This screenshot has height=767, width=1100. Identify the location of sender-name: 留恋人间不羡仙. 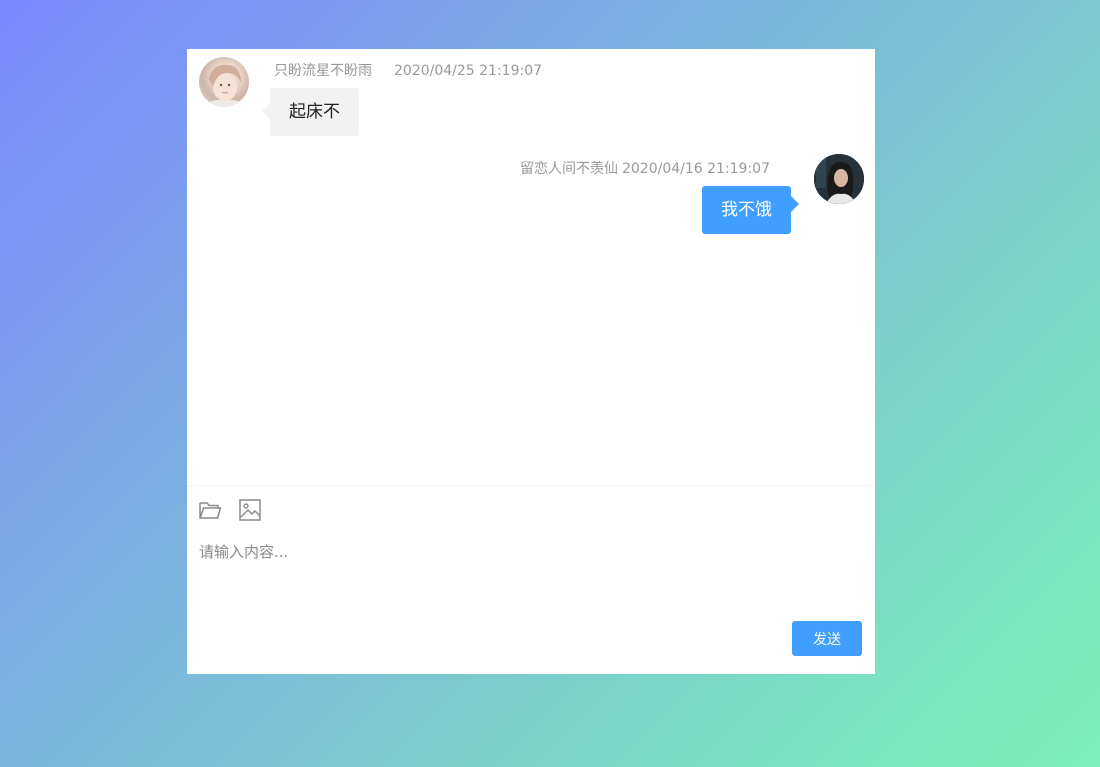
(568, 169).